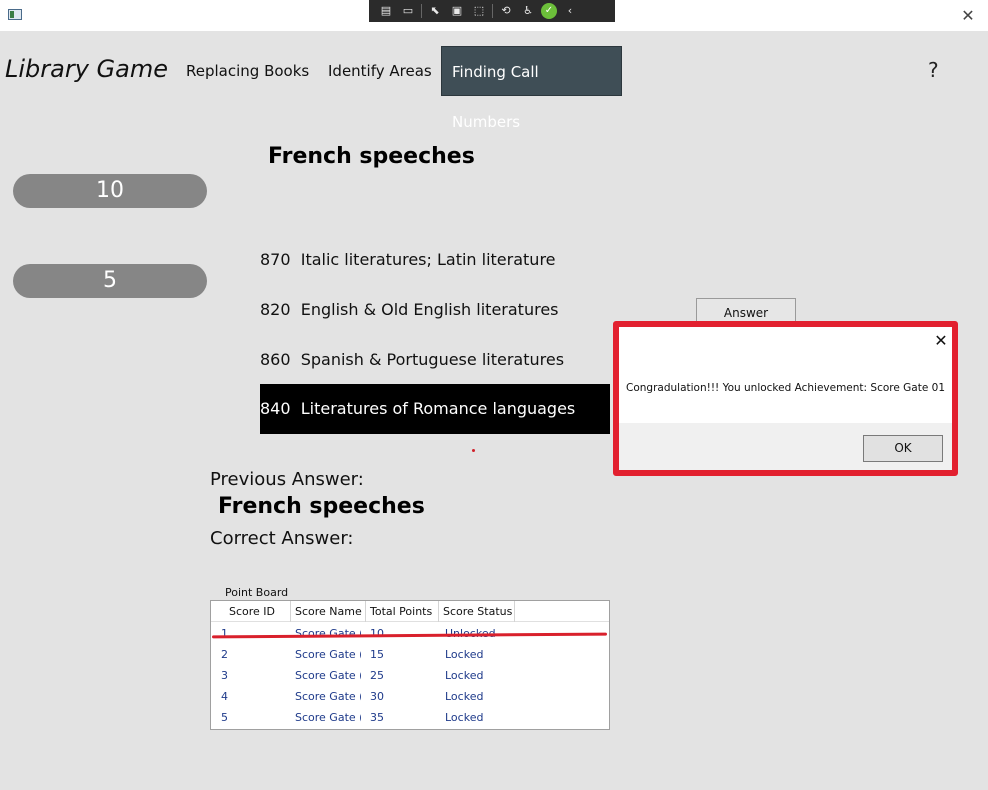 Image resolution: width=988 pixels, height=790 pixels. Describe the element at coordinates (528, 11) in the screenshot. I see `accessibility-icon: ♿` at that location.